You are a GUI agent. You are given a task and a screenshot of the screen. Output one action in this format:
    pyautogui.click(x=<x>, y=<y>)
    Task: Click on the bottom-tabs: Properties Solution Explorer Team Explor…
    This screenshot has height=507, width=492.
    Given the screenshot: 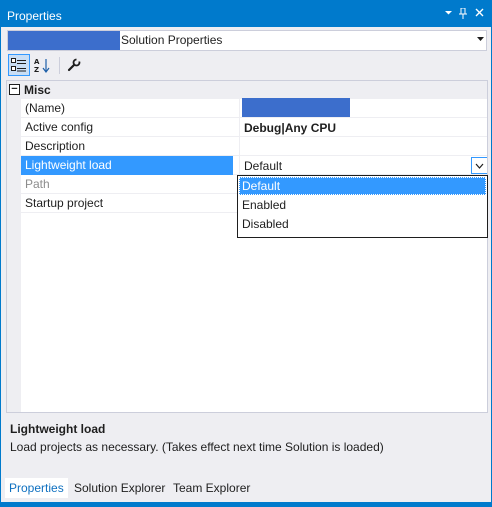 What is the action you would take?
    pyautogui.click(x=246, y=488)
    